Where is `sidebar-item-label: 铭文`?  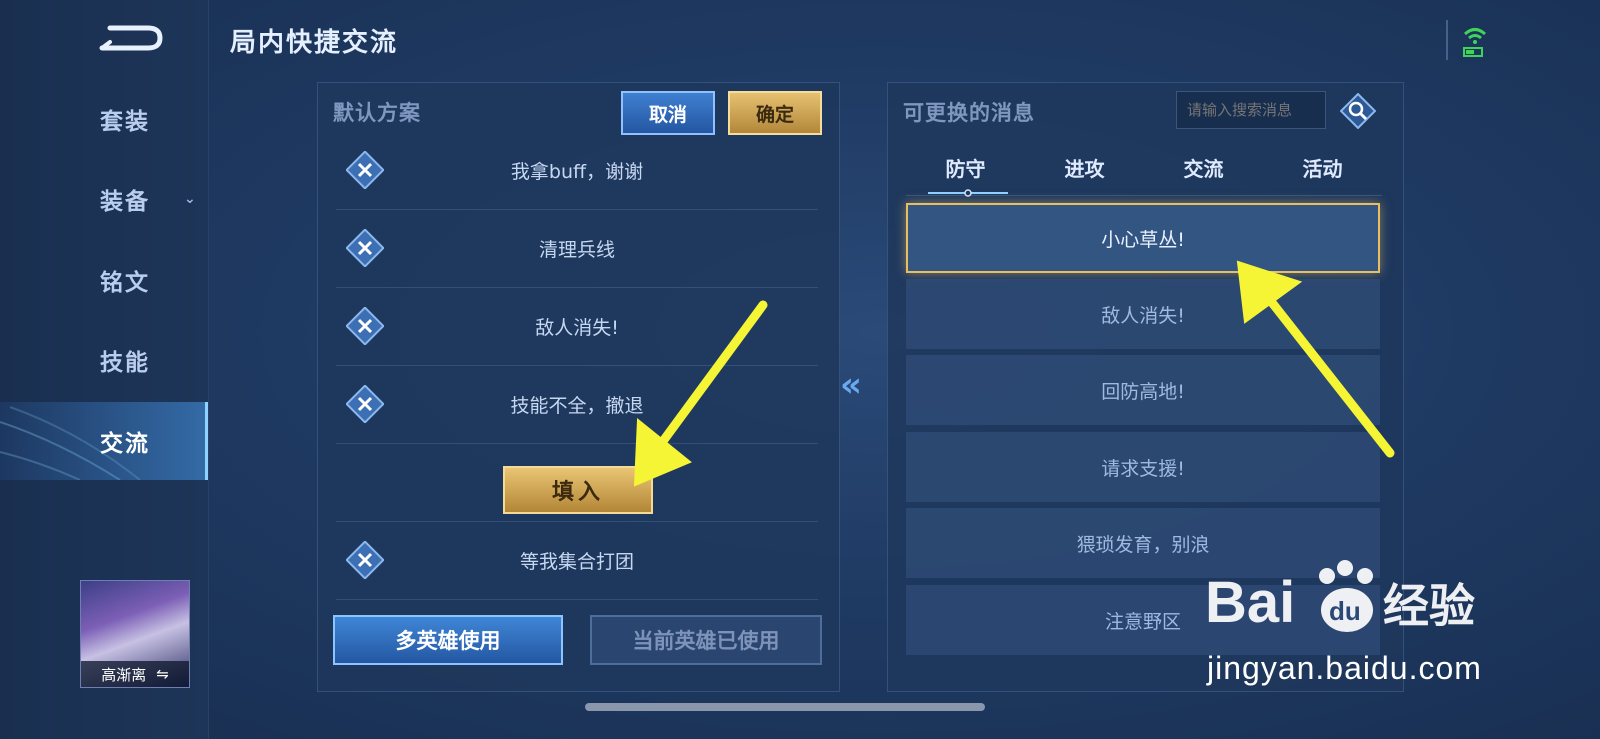 sidebar-item-label: 铭文 is located at coordinates (125, 283).